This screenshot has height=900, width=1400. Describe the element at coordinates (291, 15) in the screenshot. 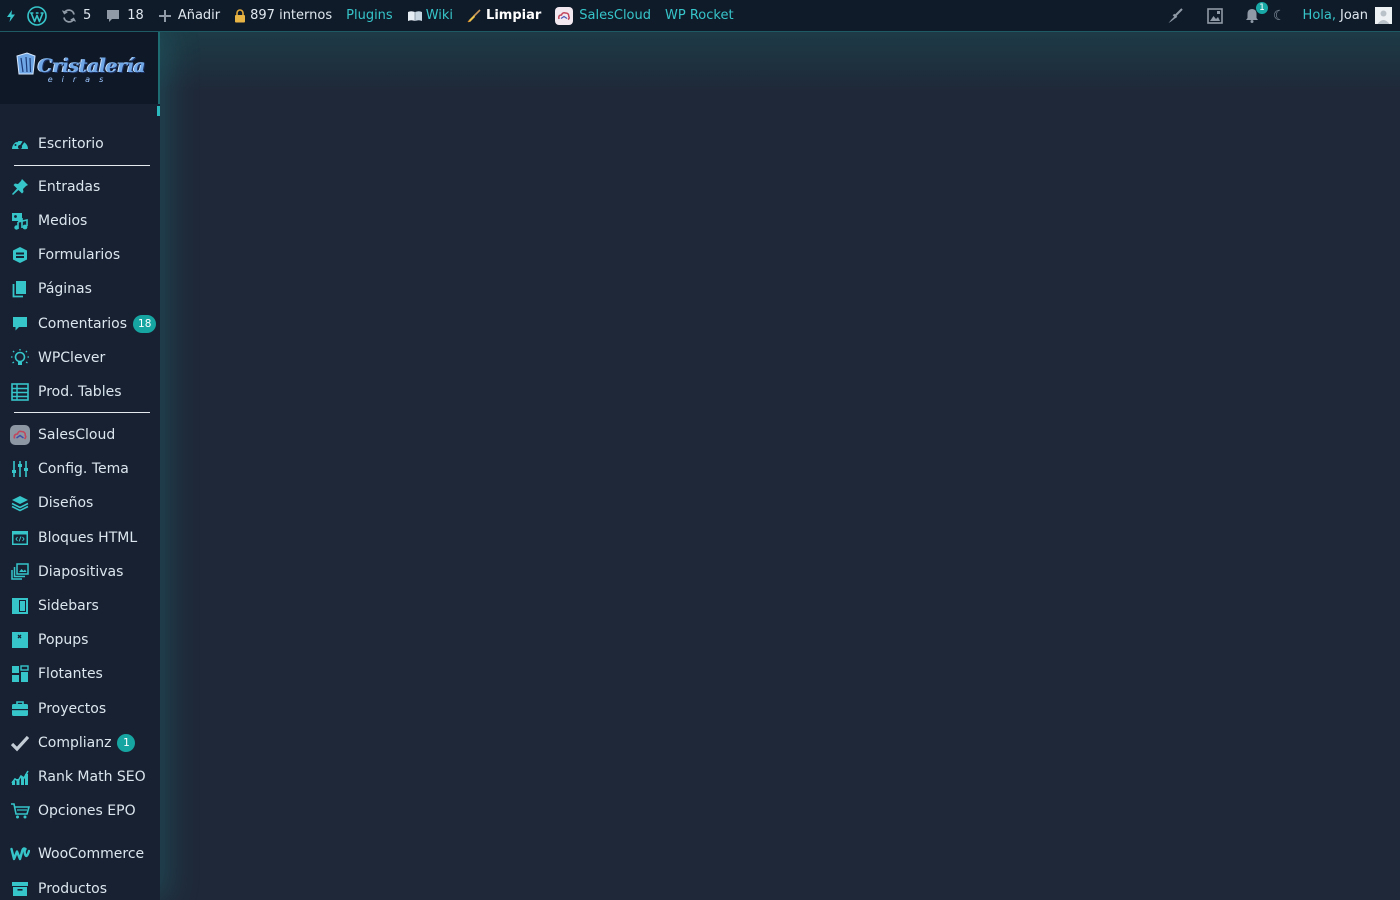

I see `internal-links-label: 897 internos` at that location.